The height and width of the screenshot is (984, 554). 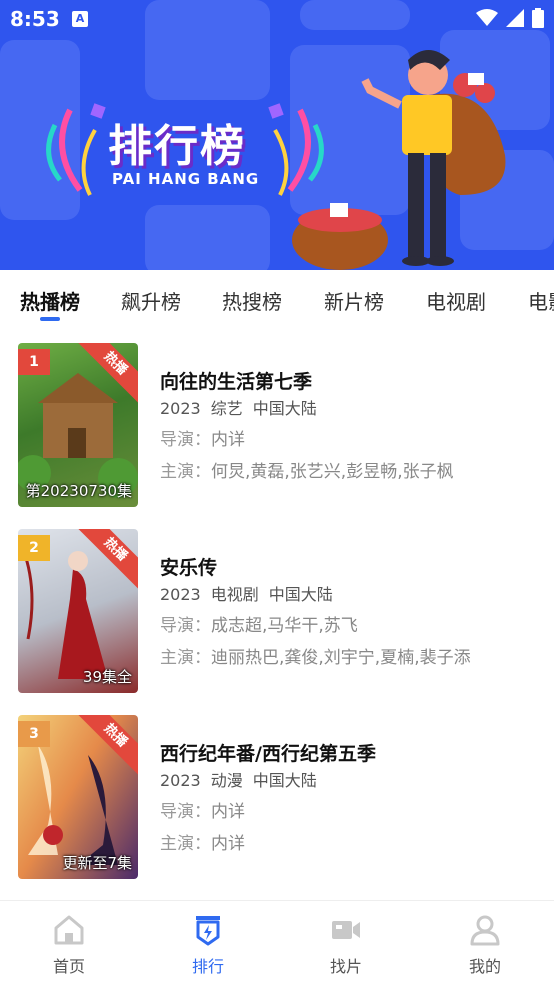 What do you see at coordinates (350, 567) in the screenshot?
I see `item-title: 安乐传` at bounding box center [350, 567].